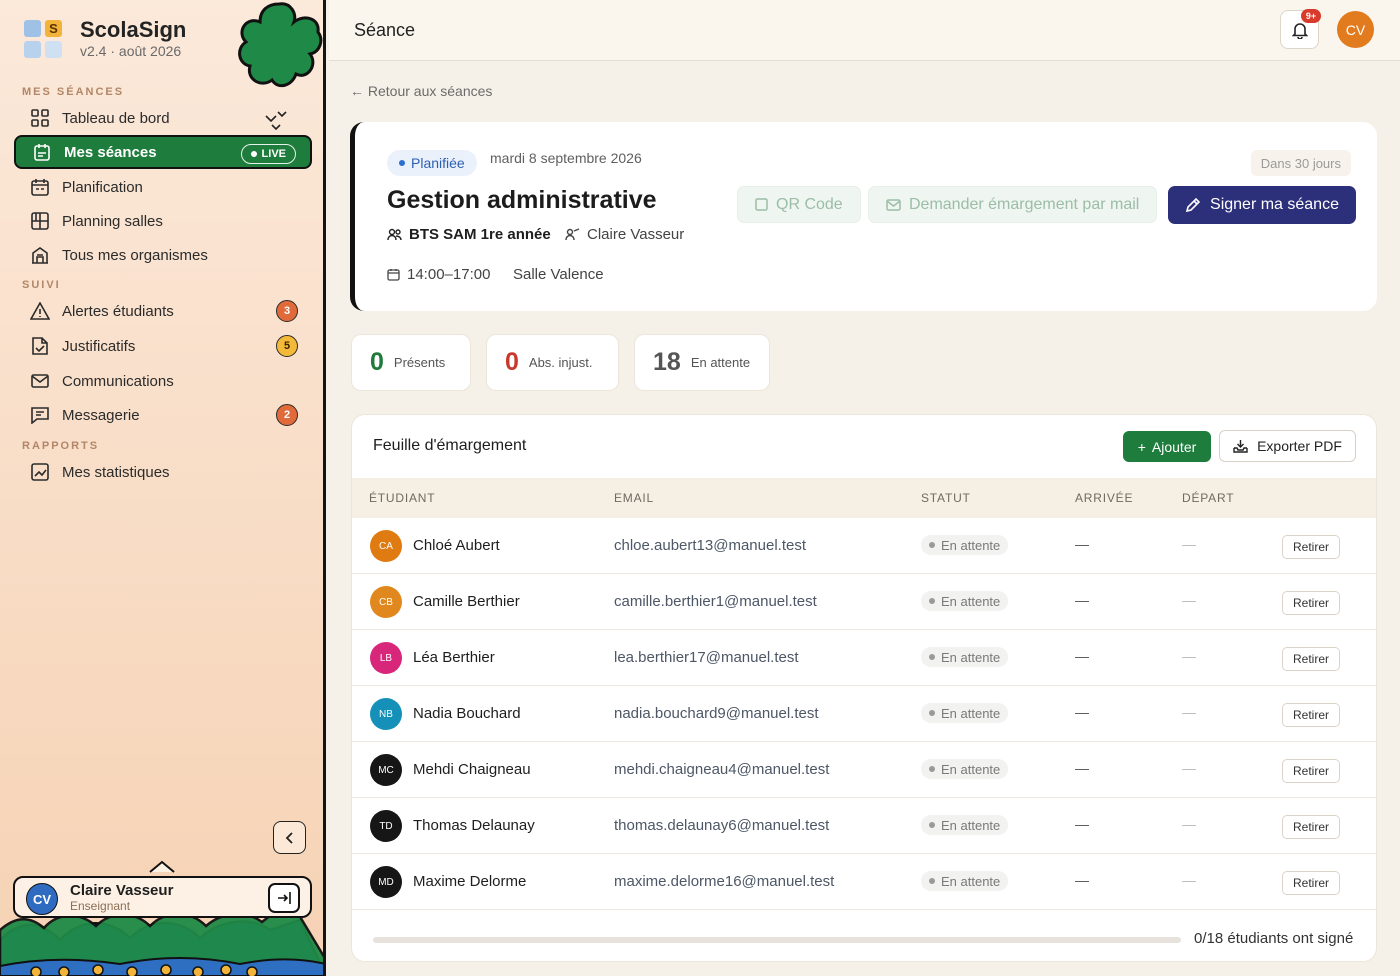  I want to click on student-email: lea.berthier17@manuel.test, so click(706, 657).